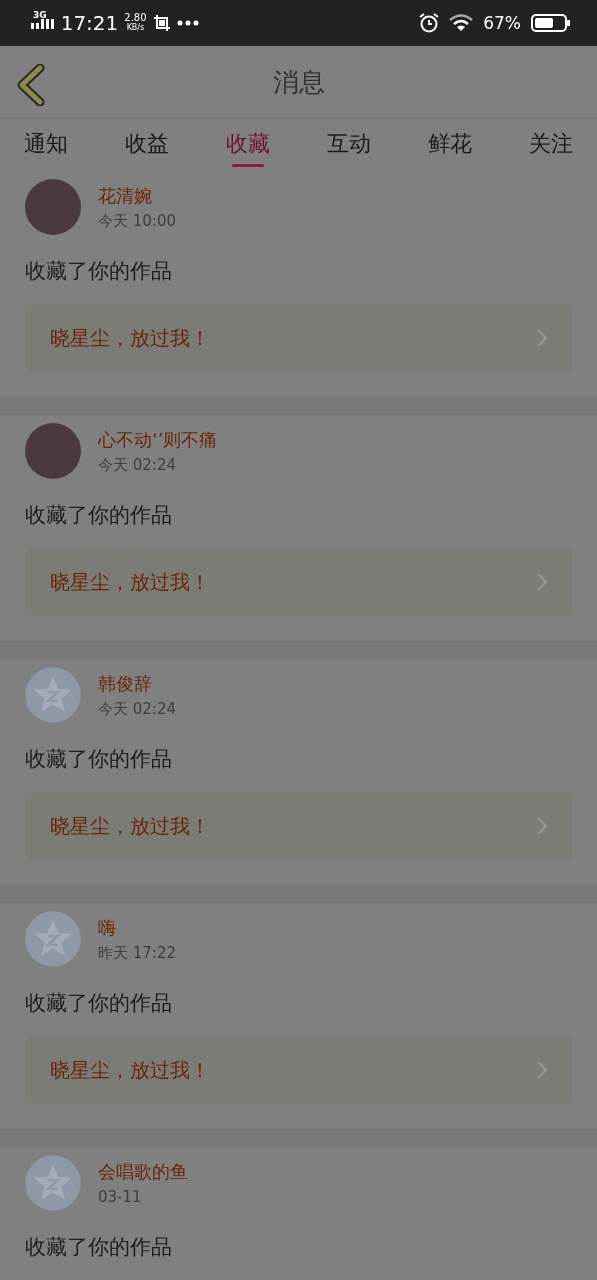 The height and width of the screenshot is (1280, 597). What do you see at coordinates (137, 683) in the screenshot?
I see `user-name: 韩俊辞` at bounding box center [137, 683].